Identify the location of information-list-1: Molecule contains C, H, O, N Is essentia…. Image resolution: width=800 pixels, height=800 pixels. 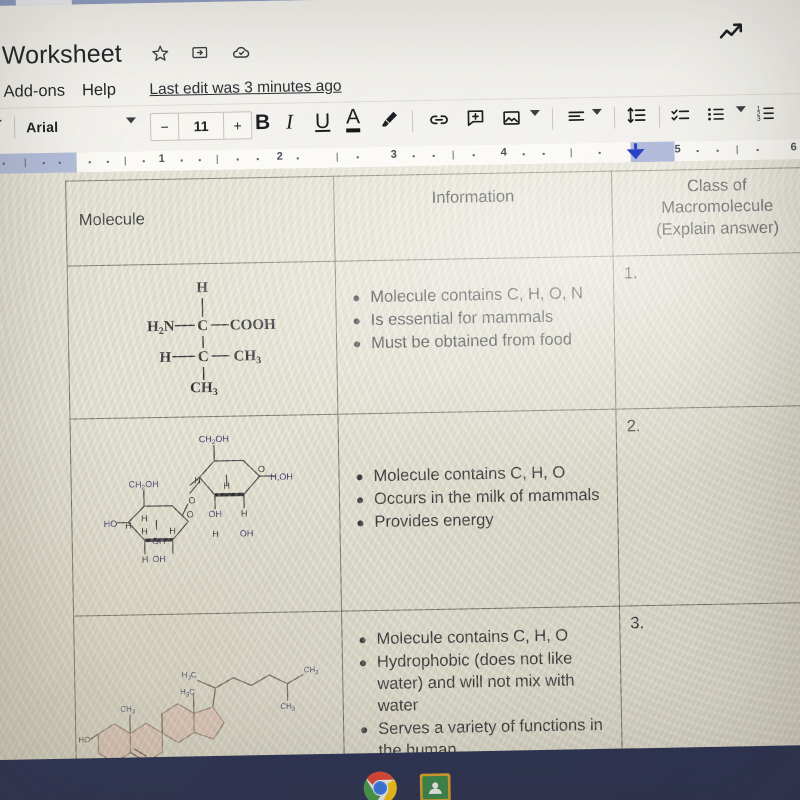
(475, 306).